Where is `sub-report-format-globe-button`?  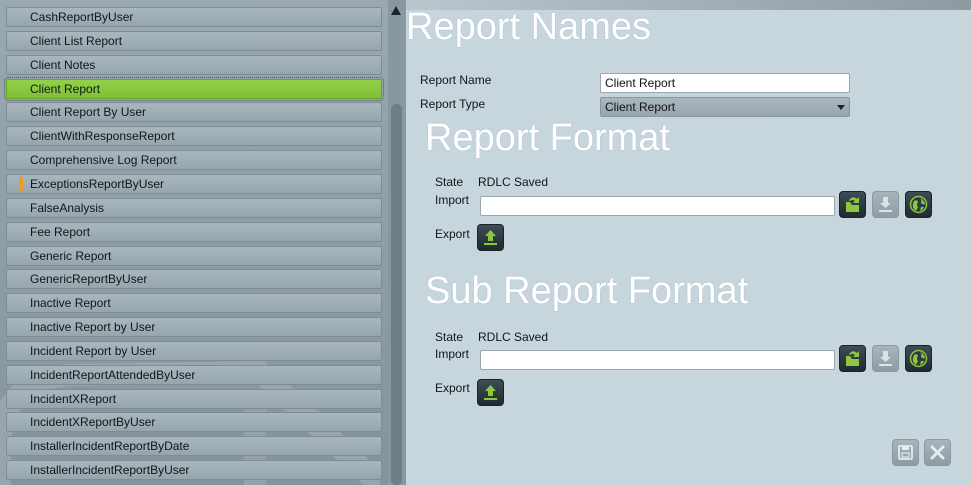 sub-report-format-globe-button is located at coordinates (918, 358).